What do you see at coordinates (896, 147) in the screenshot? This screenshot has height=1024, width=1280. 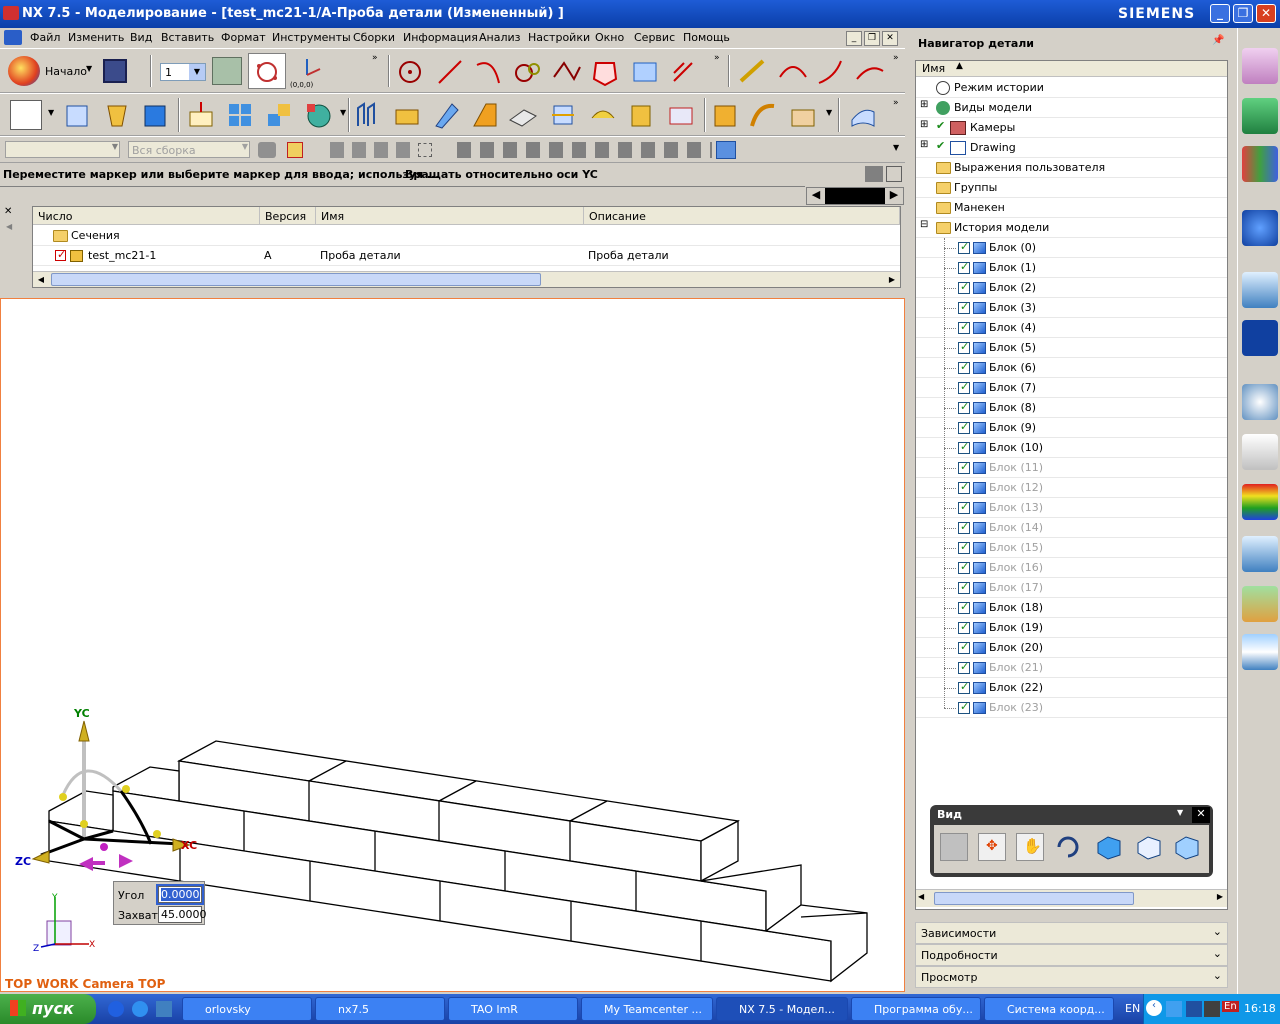 I see `selection-bar-dropdown-icon: ▼` at bounding box center [896, 147].